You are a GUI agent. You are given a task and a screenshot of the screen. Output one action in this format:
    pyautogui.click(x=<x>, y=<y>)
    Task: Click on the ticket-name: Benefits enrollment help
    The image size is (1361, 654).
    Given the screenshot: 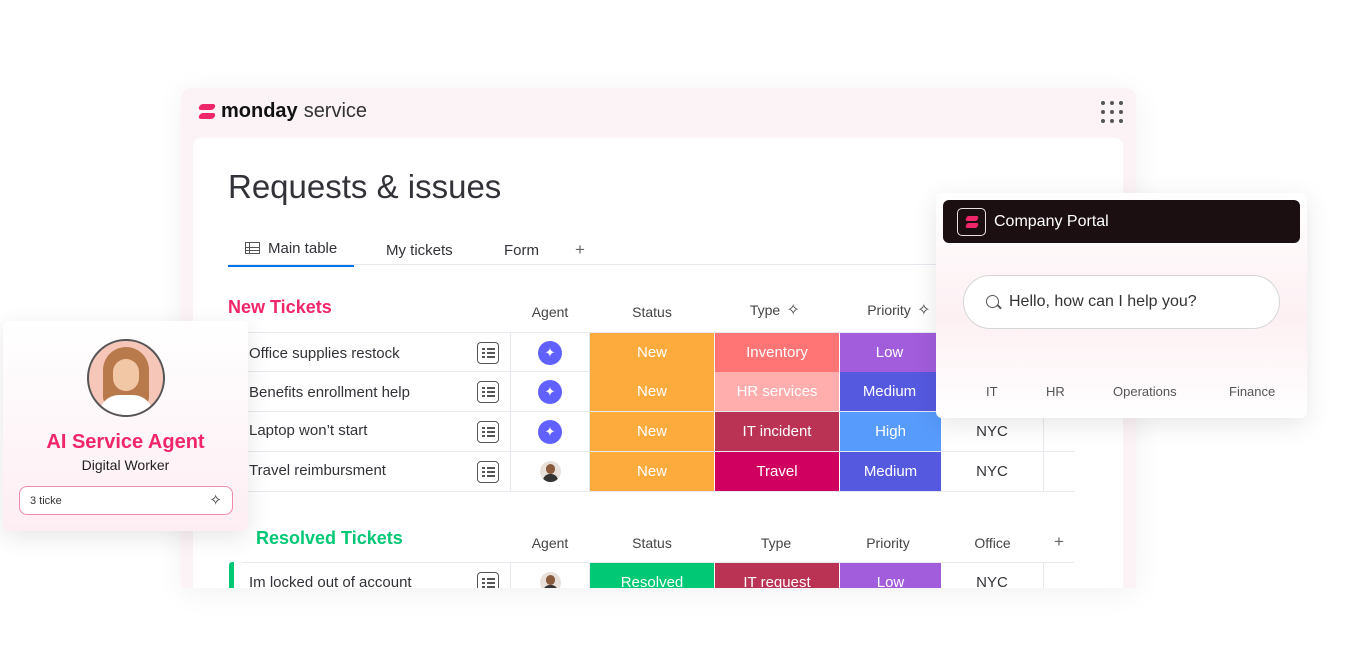 What is the action you would take?
    pyautogui.click(x=329, y=392)
    